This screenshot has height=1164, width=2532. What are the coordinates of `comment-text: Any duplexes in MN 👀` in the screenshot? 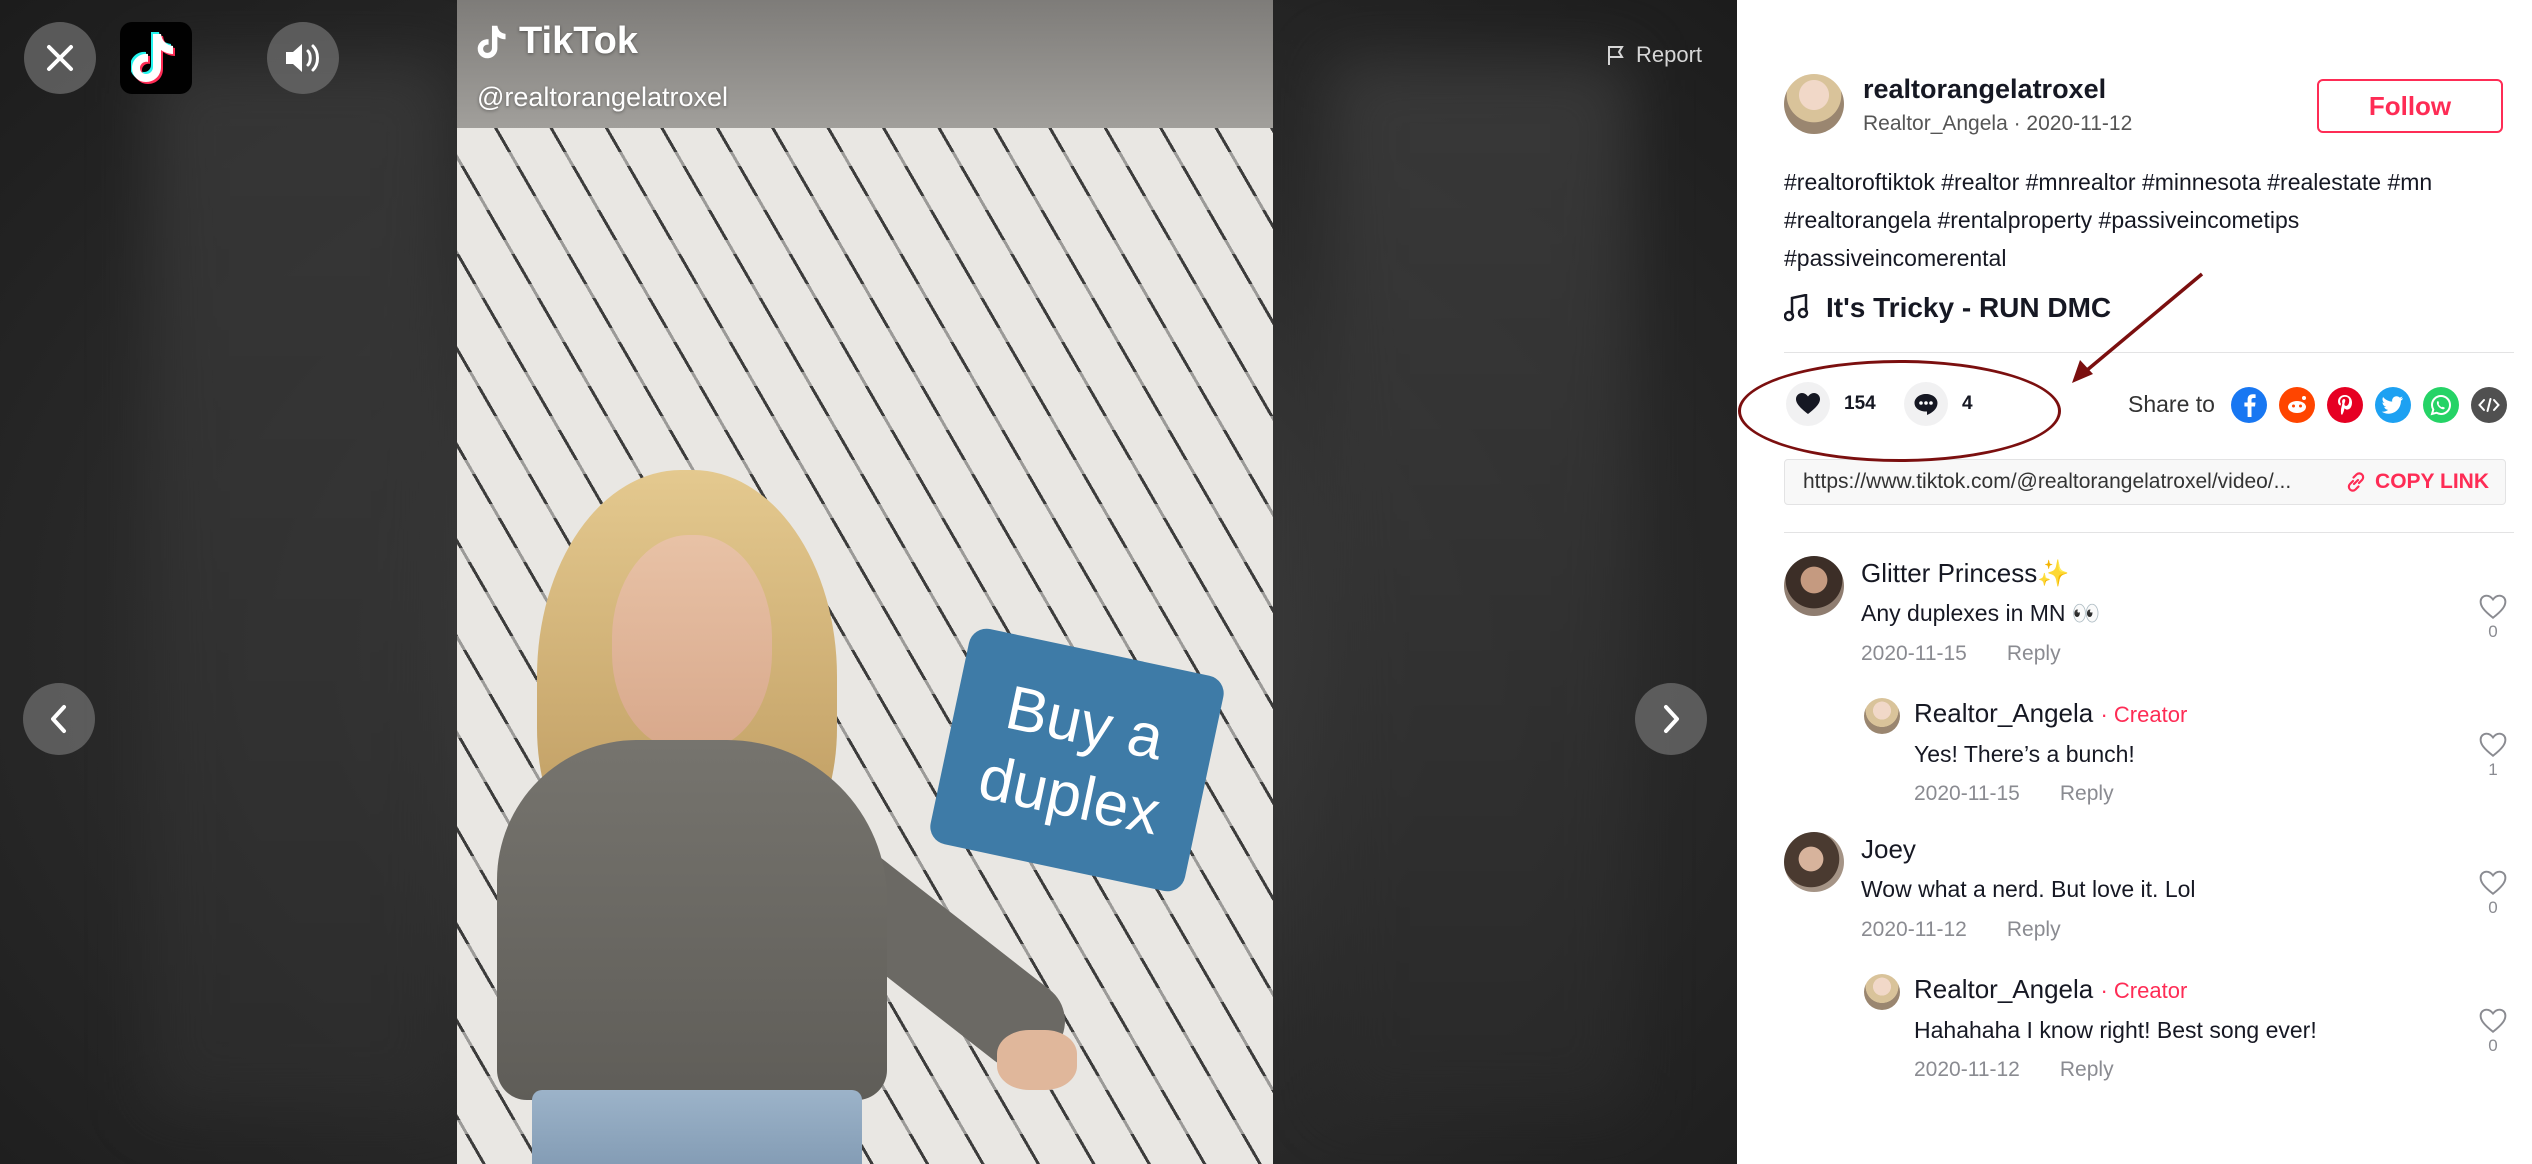 It's located at (1981, 613).